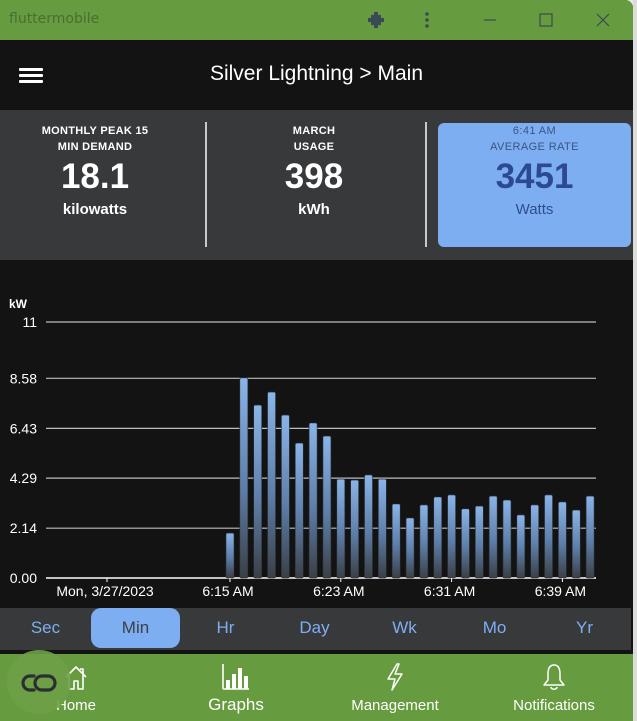 This screenshot has height=721, width=637. What do you see at coordinates (95, 209) in the screenshot?
I see `peak-unit: kilowatts` at bounding box center [95, 209].